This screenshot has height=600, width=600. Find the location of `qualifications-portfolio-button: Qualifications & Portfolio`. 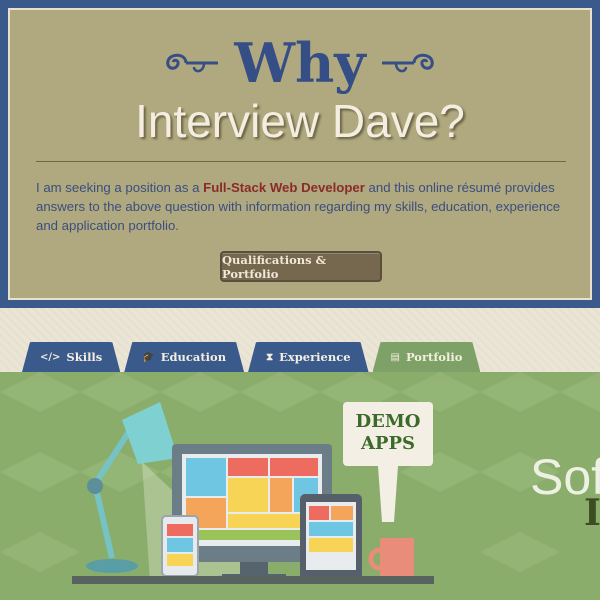

qualifications-portfolio-button: Qualifications & Portfolio is located at coordinates (301, 266).